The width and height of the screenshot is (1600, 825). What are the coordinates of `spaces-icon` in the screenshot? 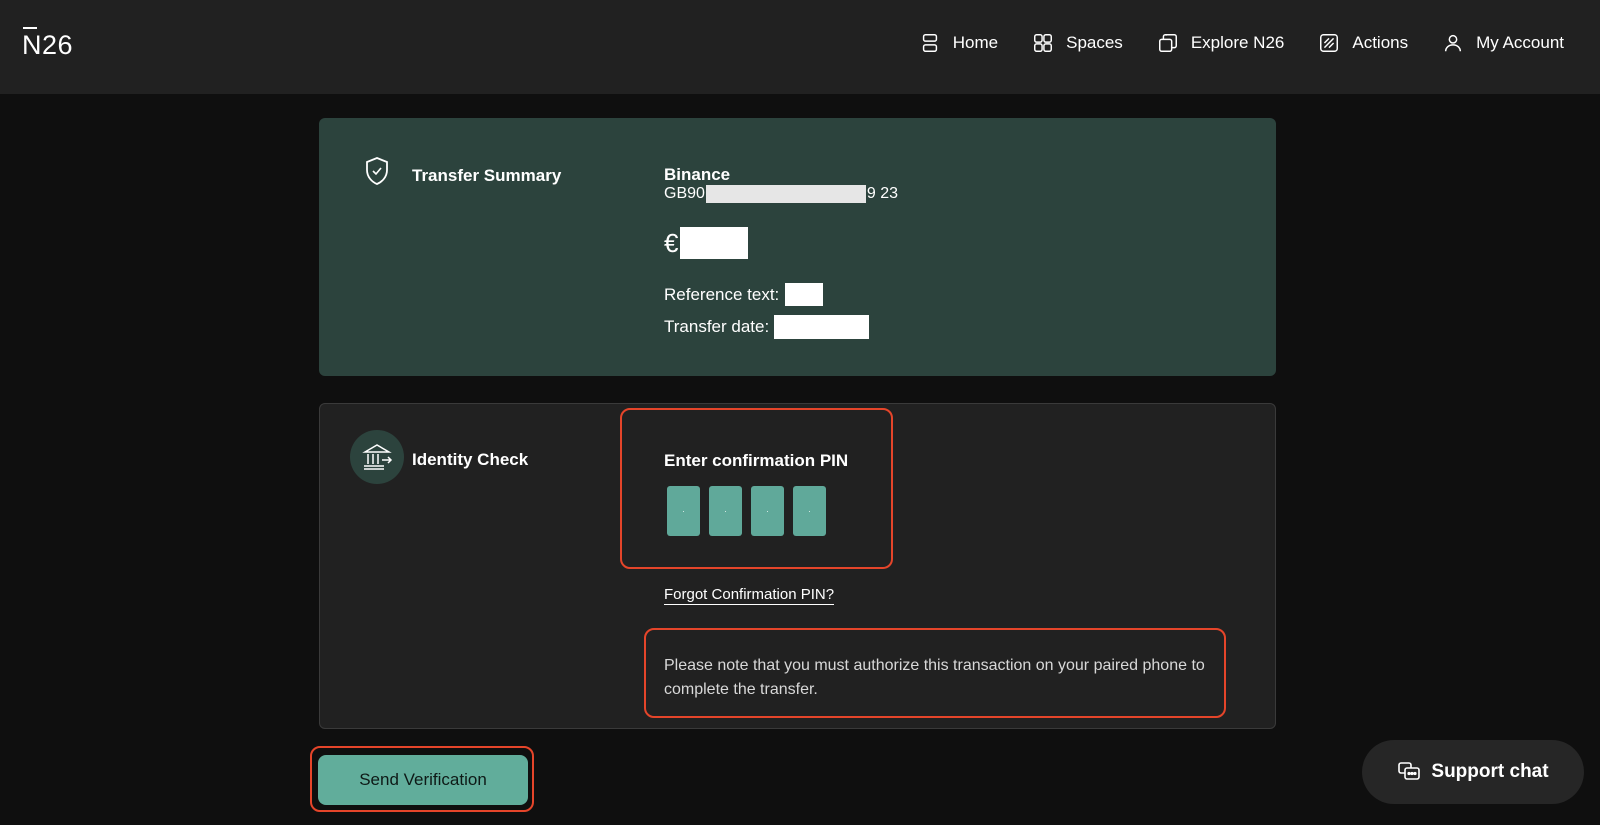 It's located at (1043, 43).